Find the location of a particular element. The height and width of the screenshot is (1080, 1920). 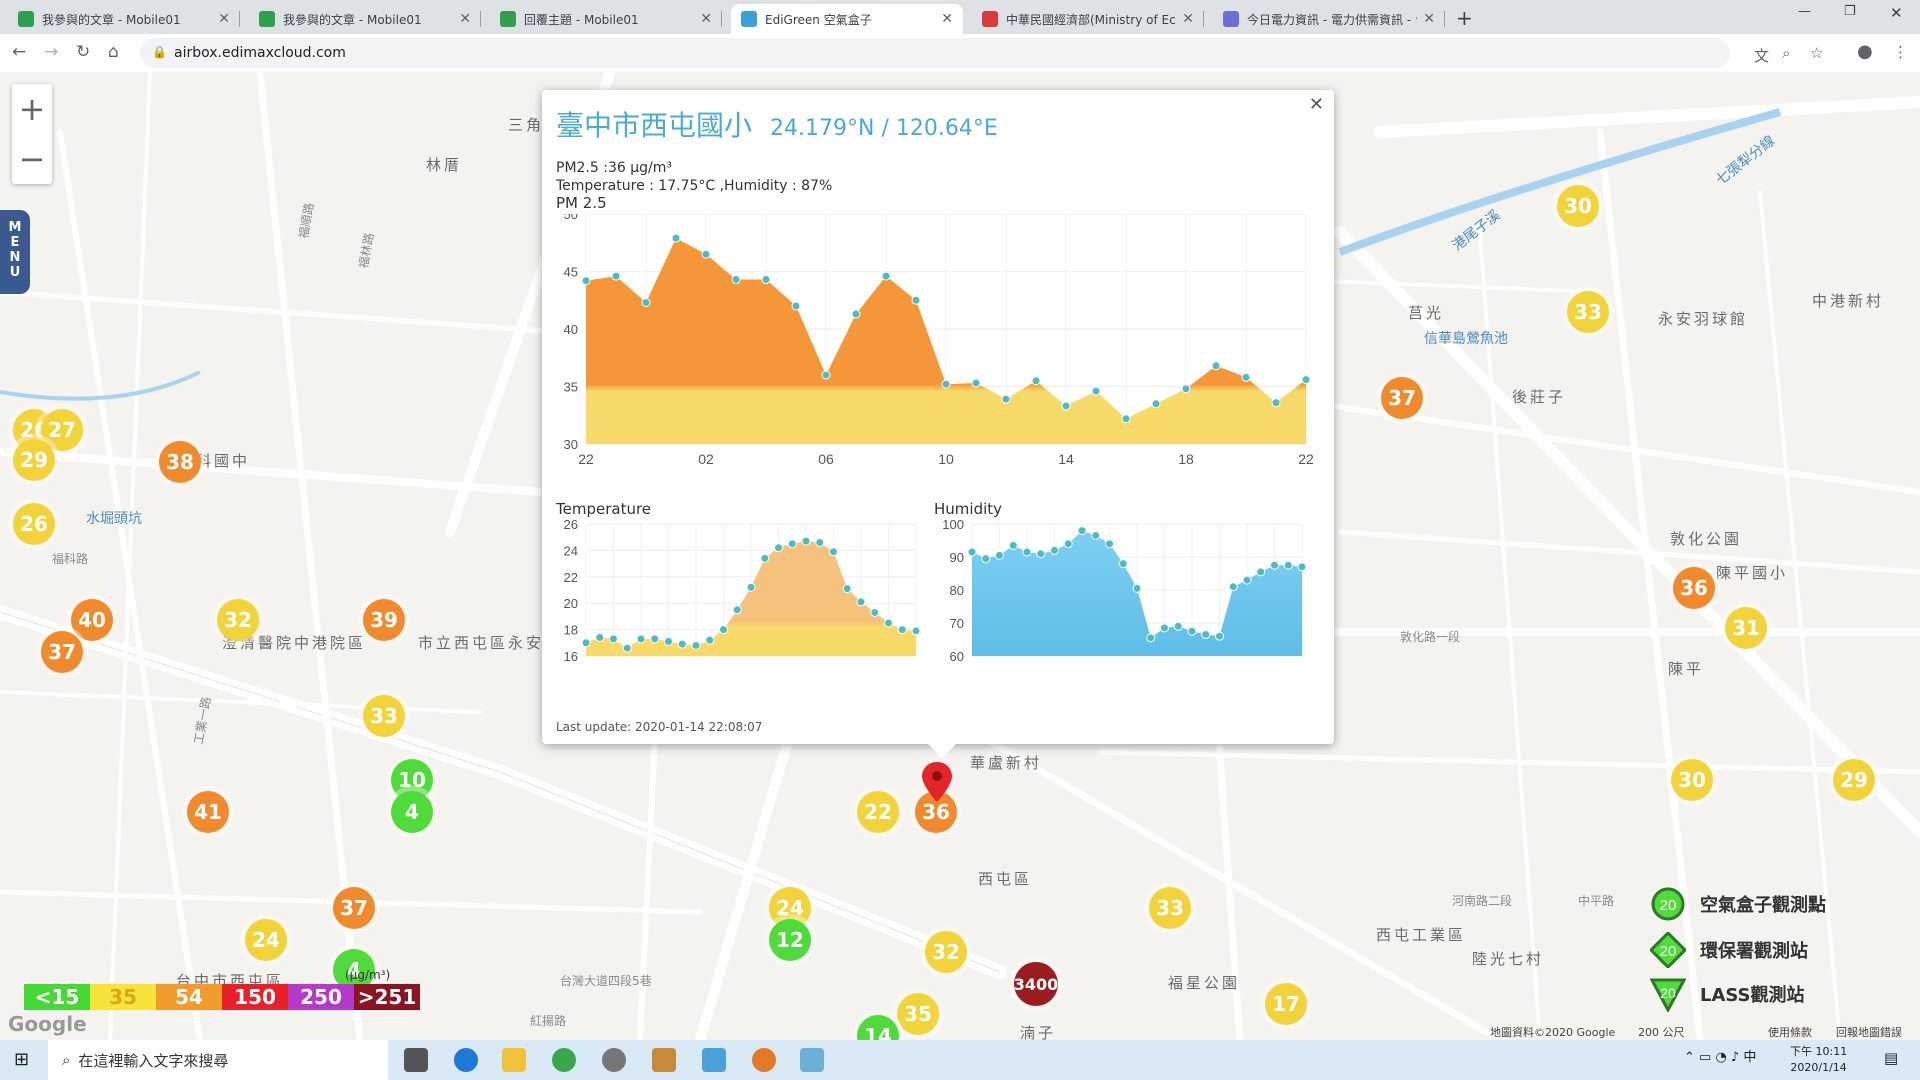

zoom-icon: ⌕ is located at coordinates (1786, 53).